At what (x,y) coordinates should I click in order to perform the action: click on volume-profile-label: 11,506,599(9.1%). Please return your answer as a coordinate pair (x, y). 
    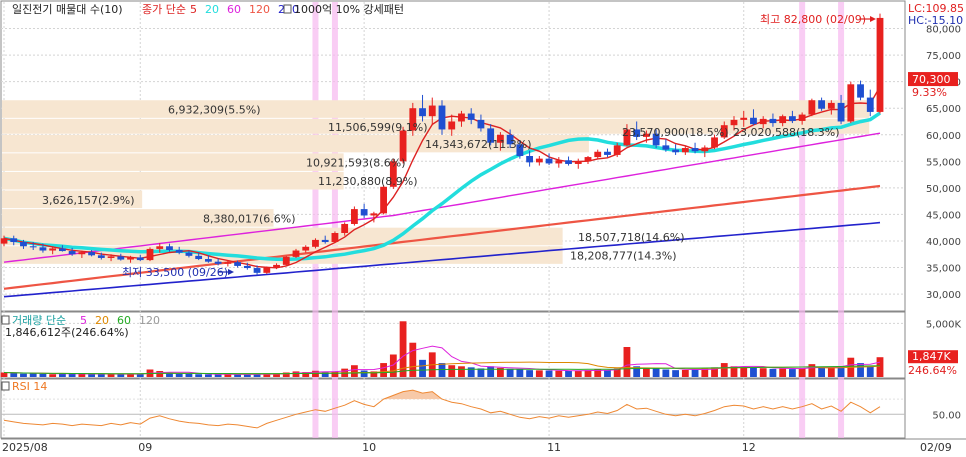
    Looking at the image, I should click on (378, 127).